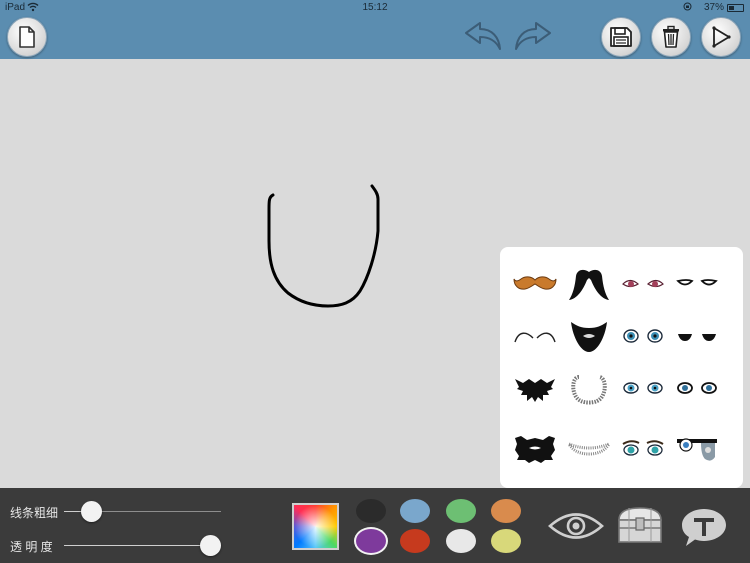 This screenshot has width=750, height=563. Describe the element at coordinates (91, 511) in the screenshot. I see `line-width-slider-thumb` at that location.